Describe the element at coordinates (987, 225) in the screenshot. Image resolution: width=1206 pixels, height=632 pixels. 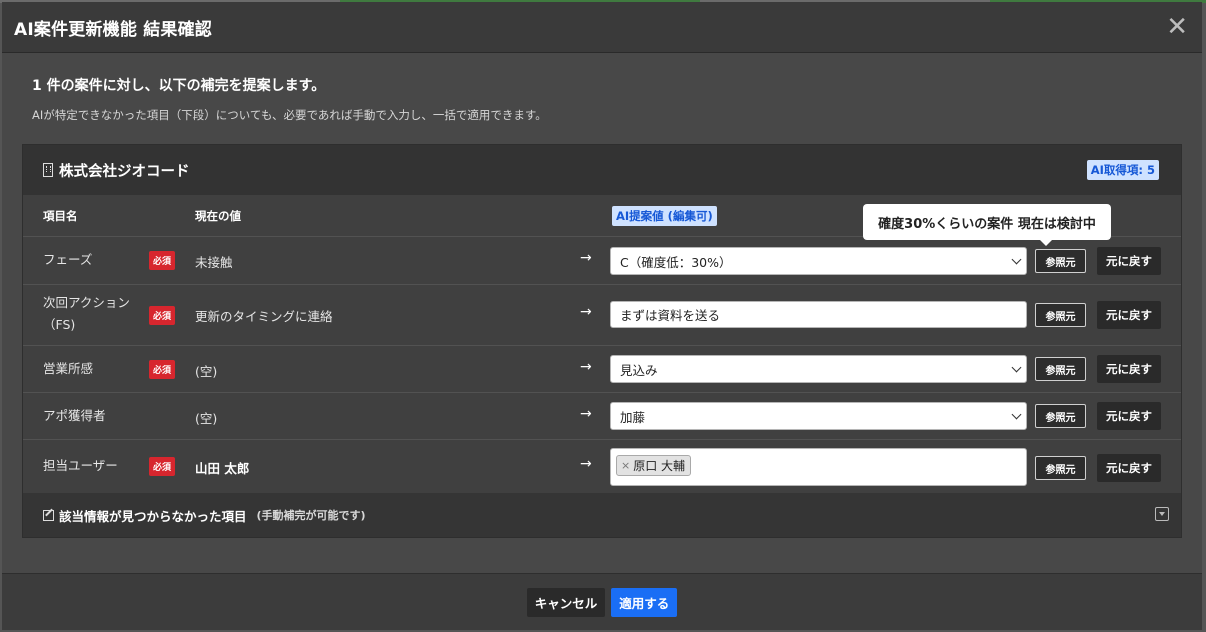
I see `reference-tooltip: 確度30%くらいの案件 現在は検討中` at that location.